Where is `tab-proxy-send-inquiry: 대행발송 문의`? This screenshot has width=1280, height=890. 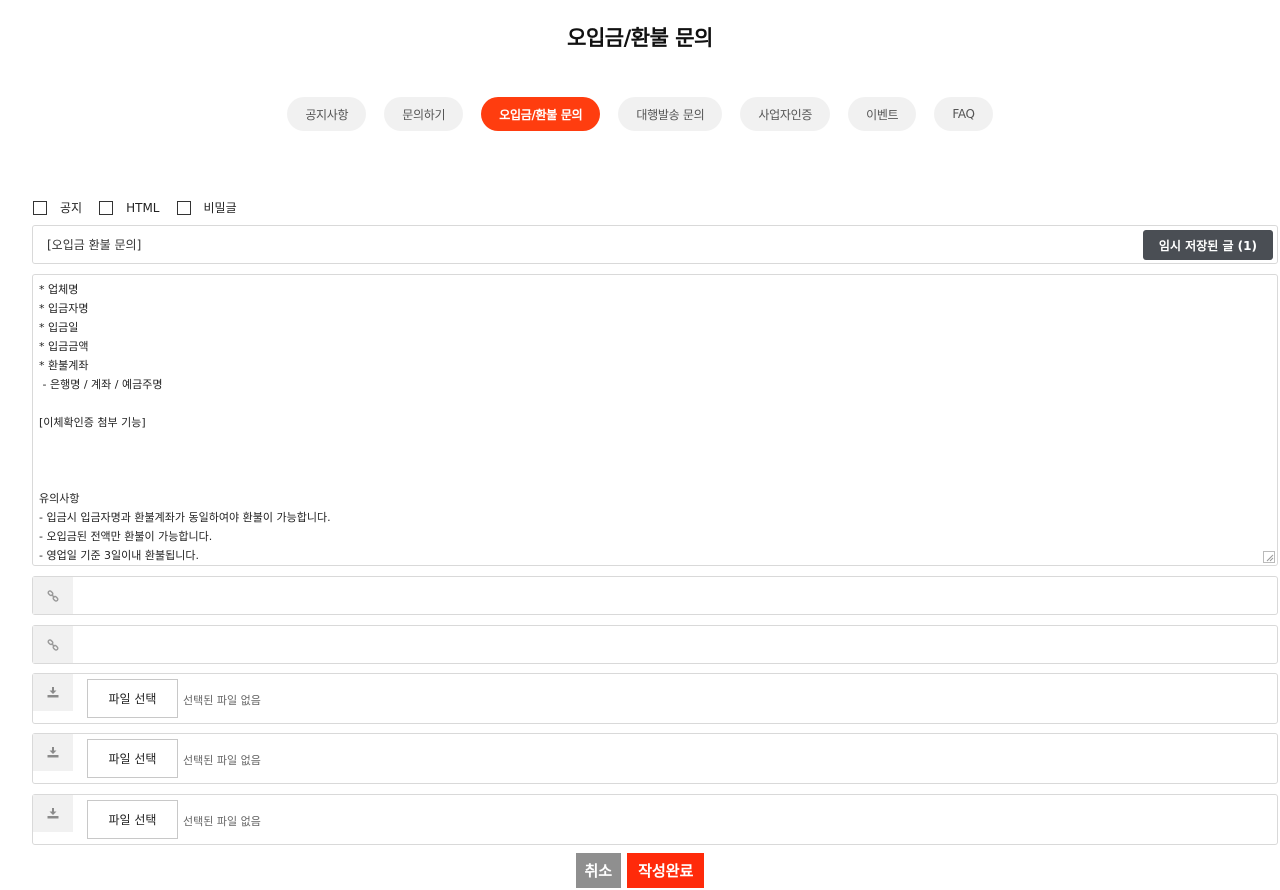
tab-proxy-send-inquiry: 대행발송 문의 is located at coordinates (670, 114).